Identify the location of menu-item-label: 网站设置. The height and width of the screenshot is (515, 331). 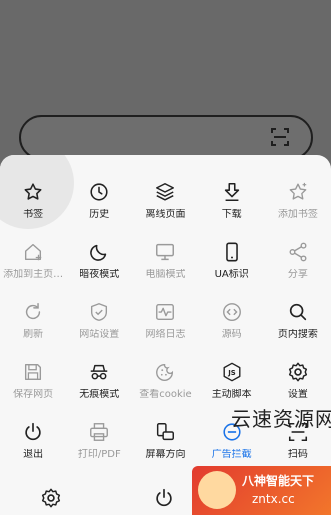
(99, 334).